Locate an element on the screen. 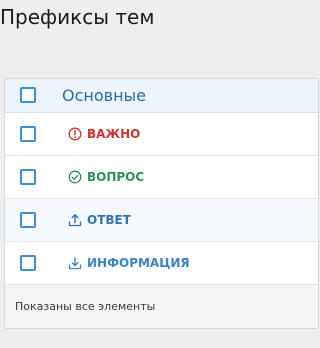 Image resolution: width=320 pixels, height=348 pixels. exclamation-circle-icon is located at coordinates (75, 134).